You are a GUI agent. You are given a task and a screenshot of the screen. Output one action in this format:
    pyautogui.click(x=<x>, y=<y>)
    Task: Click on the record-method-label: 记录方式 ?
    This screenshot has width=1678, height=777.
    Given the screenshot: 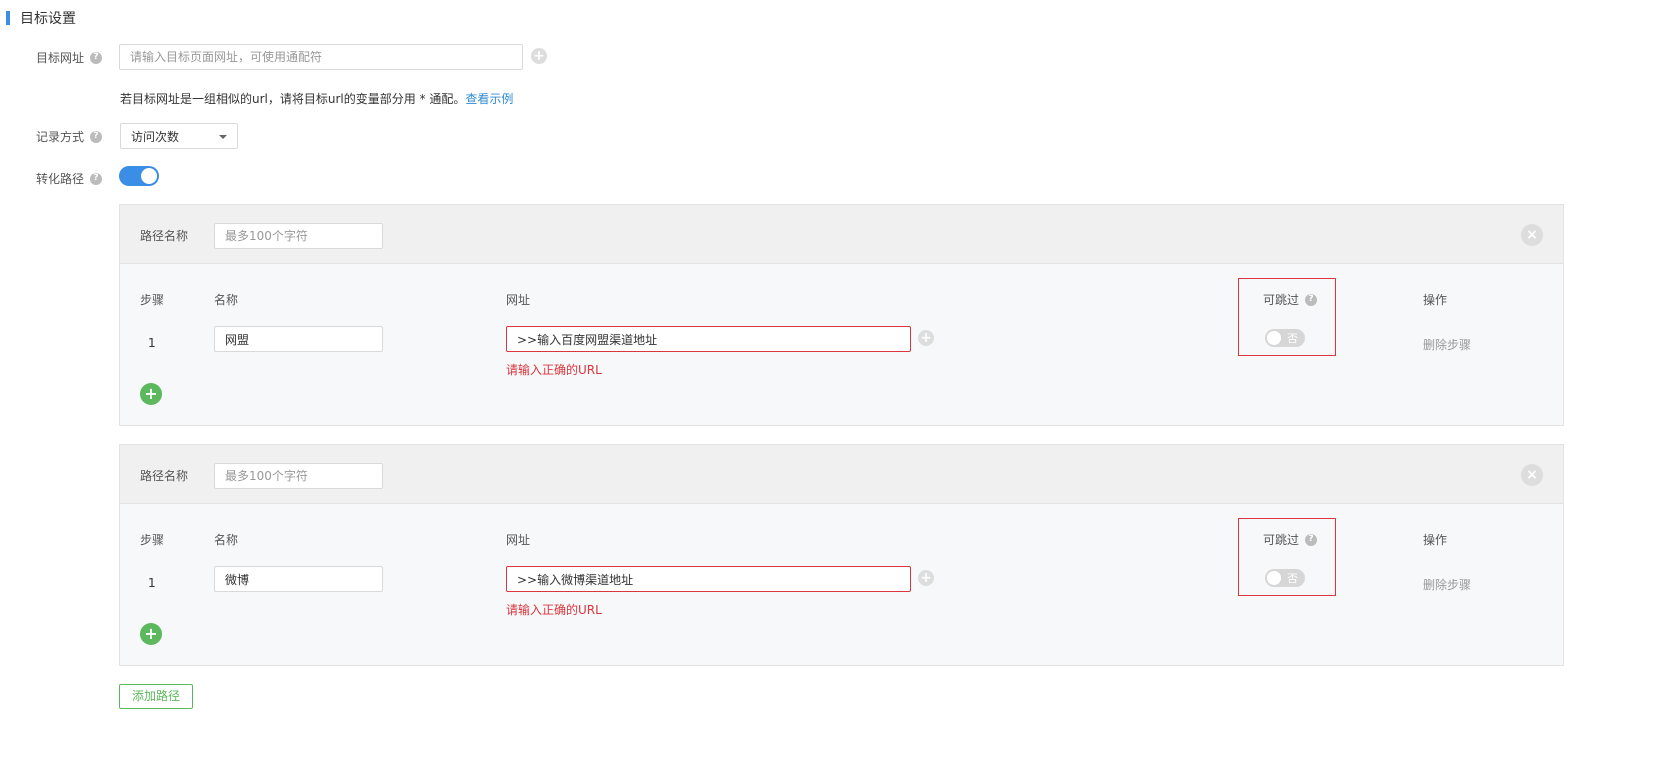 What is the action you would take?
    pyautogui.click(x=69, y=136)
    